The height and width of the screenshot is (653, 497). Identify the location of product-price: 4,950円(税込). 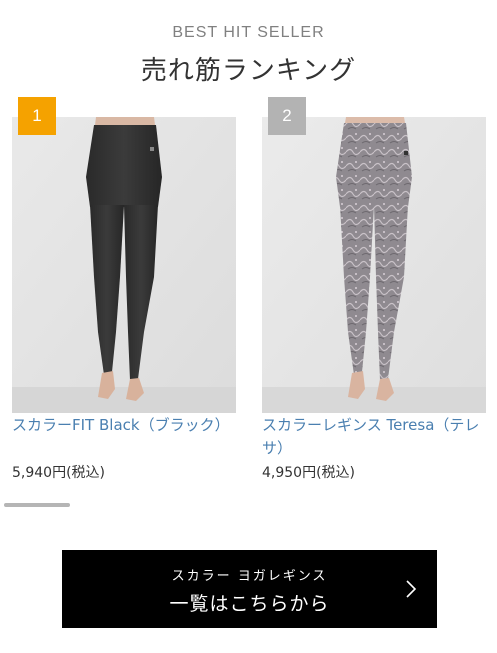
(309, 473).